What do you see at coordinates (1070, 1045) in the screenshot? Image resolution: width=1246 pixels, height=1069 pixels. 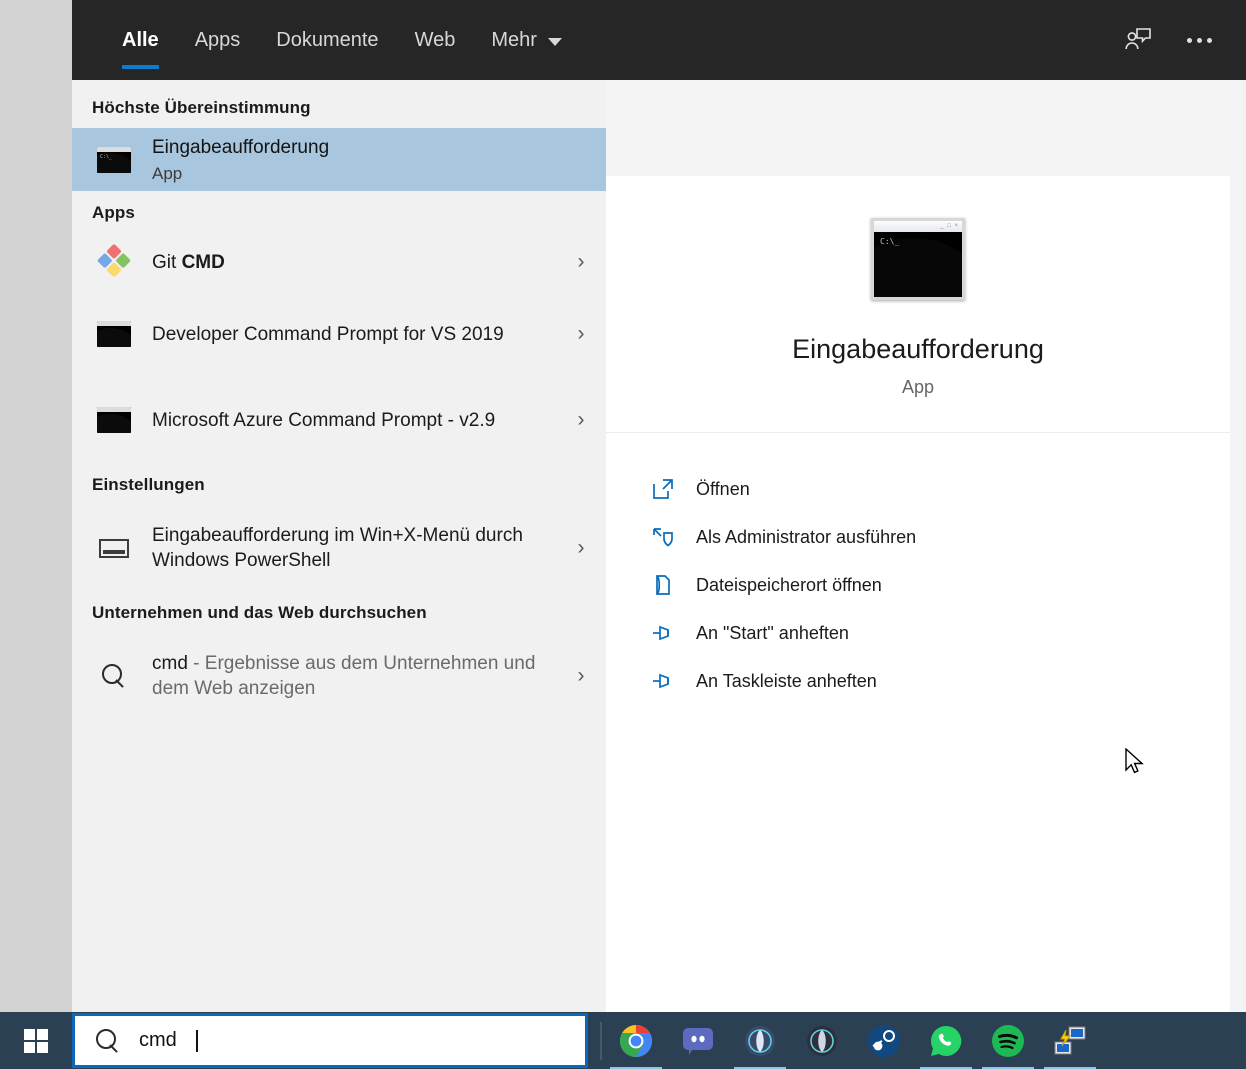 I see `remote-desktop-icon` at bounding box center [1070, 1045].